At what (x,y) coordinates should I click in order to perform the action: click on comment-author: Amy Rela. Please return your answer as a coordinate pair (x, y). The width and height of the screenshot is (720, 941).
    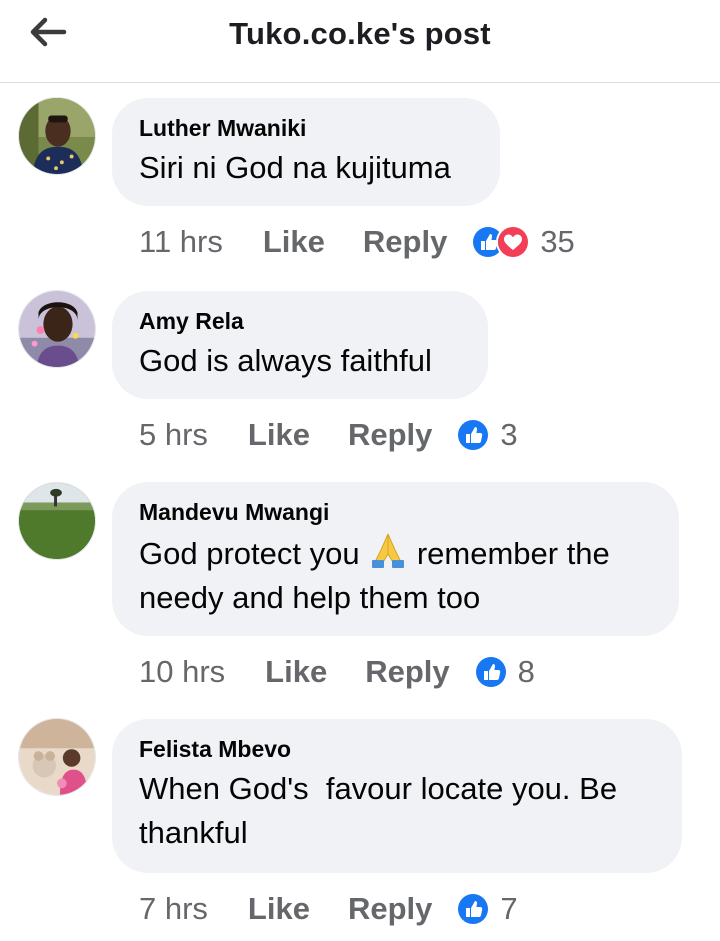
    Looking at the image, I should click on (299, 321).